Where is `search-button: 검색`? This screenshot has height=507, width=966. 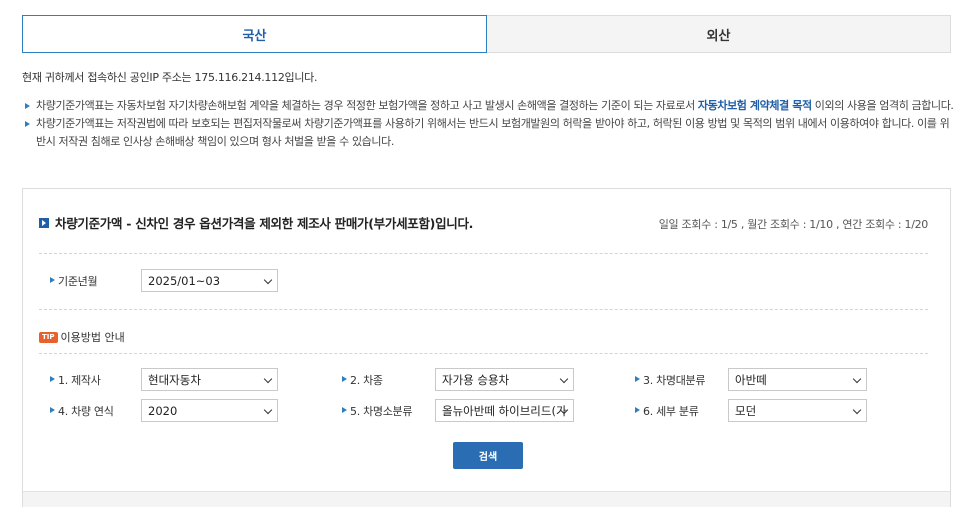
search-button: 검색 is located at coordinates (488, 455).